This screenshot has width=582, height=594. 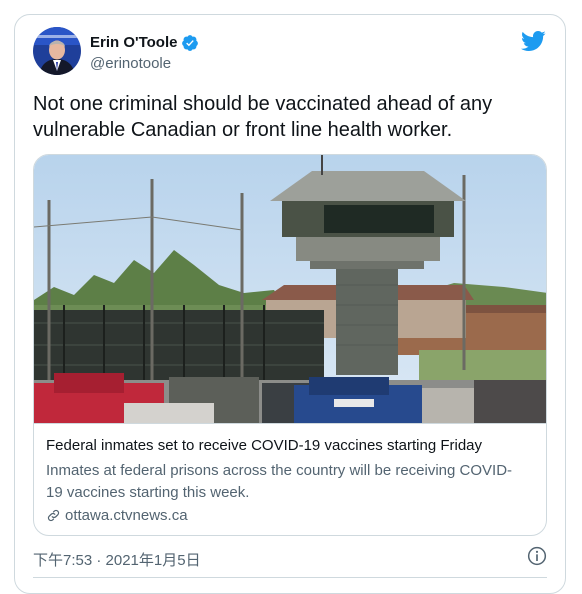 What do you see at coordinates (290, 423) in the screenshot?
I see `card-divider` at bounding box center [290, 423].